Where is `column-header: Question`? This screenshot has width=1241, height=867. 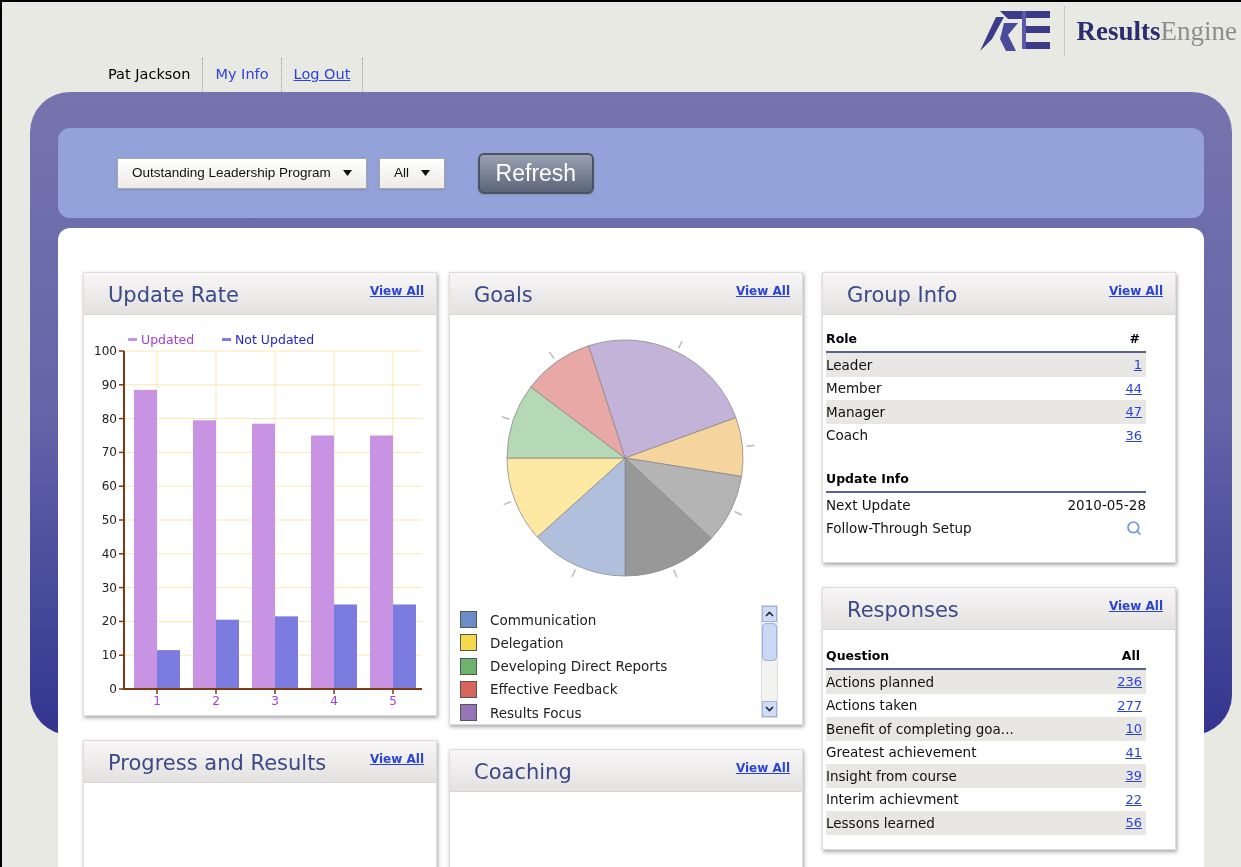
column-header: Question is located at coordinates (858, 656).